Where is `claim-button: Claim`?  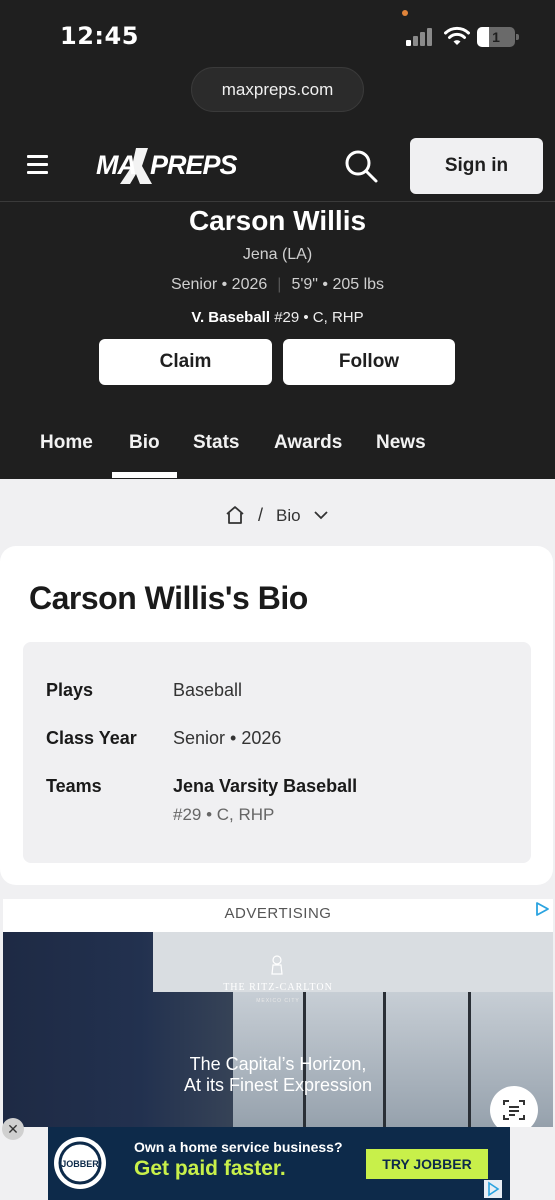 claim-button: Claim is located at coordinates (185, 362).